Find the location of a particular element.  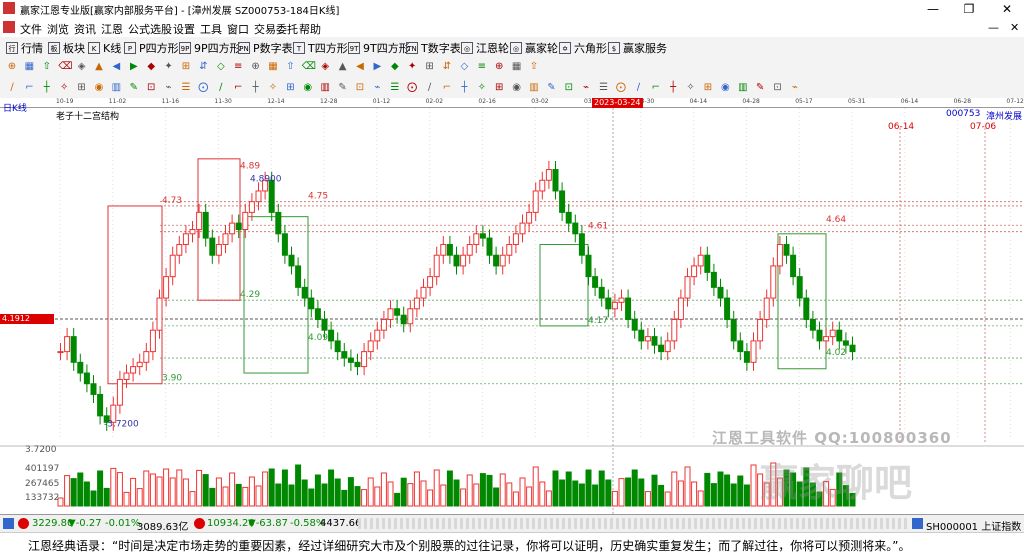

toolbar-p-square: P P四方形 is located at coordinates (151, 48).